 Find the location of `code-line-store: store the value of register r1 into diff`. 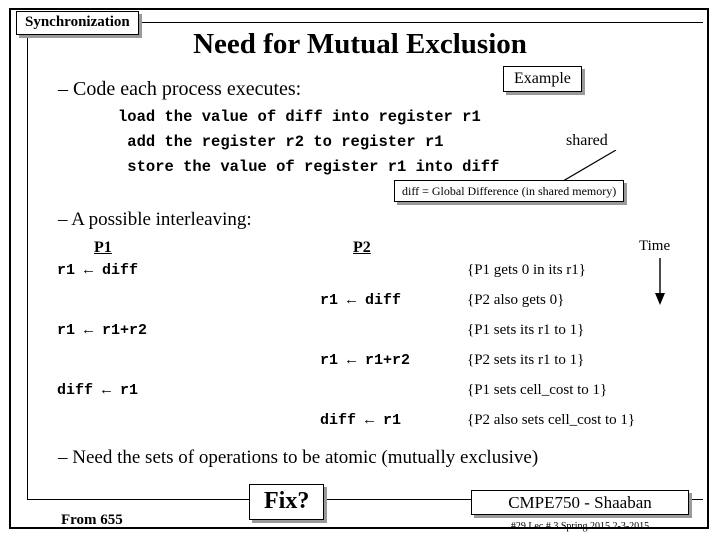

code-line-store: store the value of register r1 into diff is located at coordinates (309, 167).